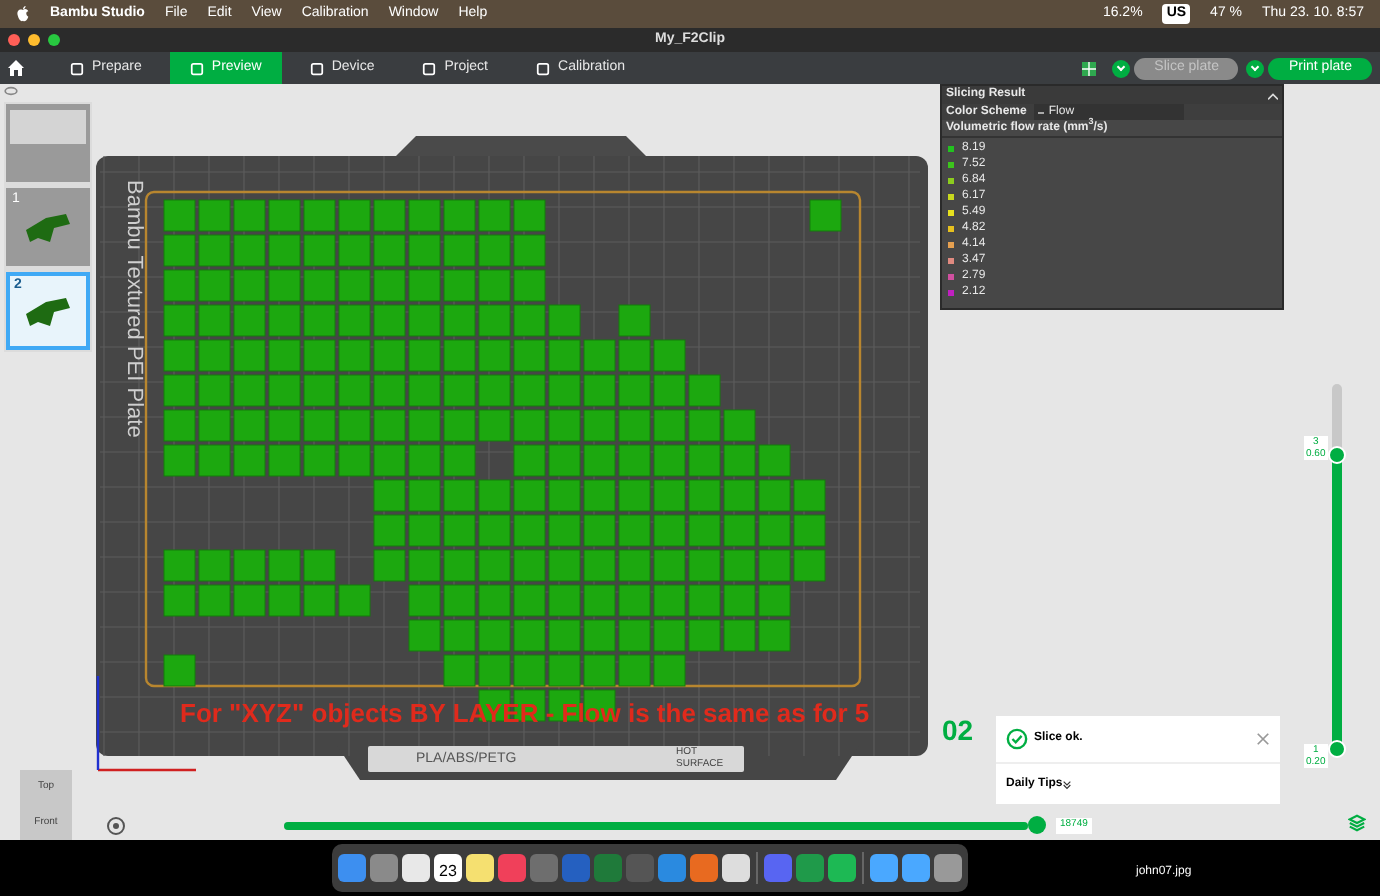 The height and width of the screenshot is (896, 1380). What do you see at coordinates (116, 826) in the screenshot?
I see `camera-reset-icon` at bounding box center [116, 826].